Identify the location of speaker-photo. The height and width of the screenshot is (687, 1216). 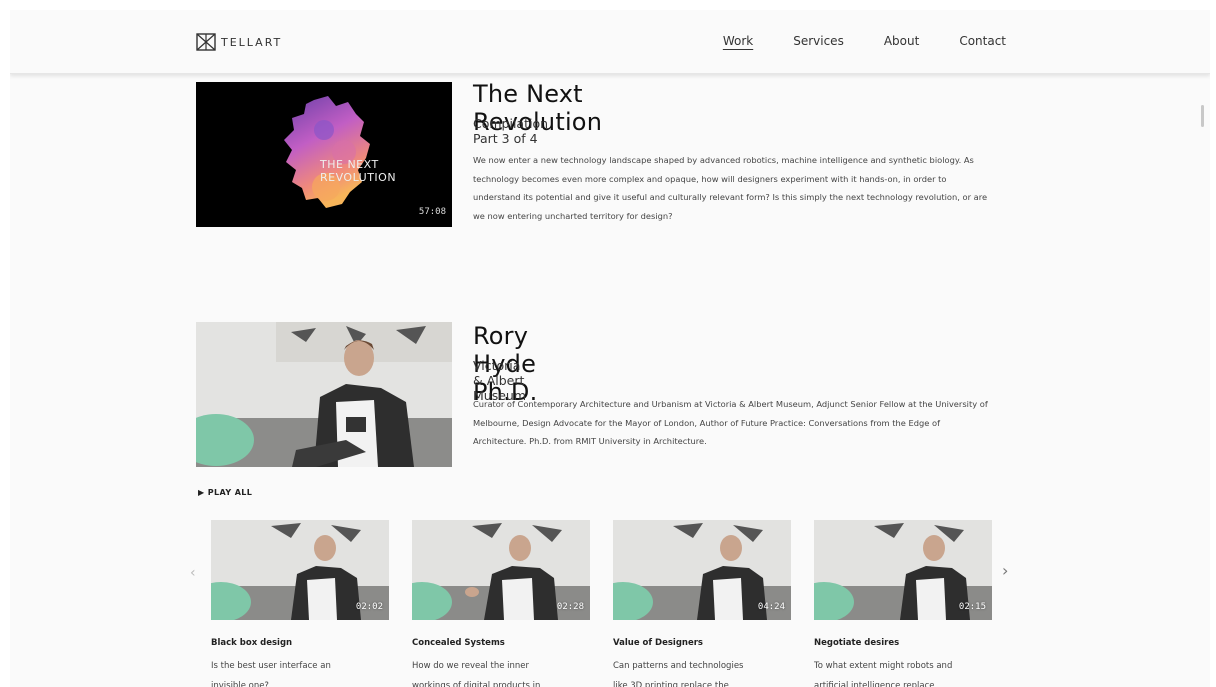
(324, 394).